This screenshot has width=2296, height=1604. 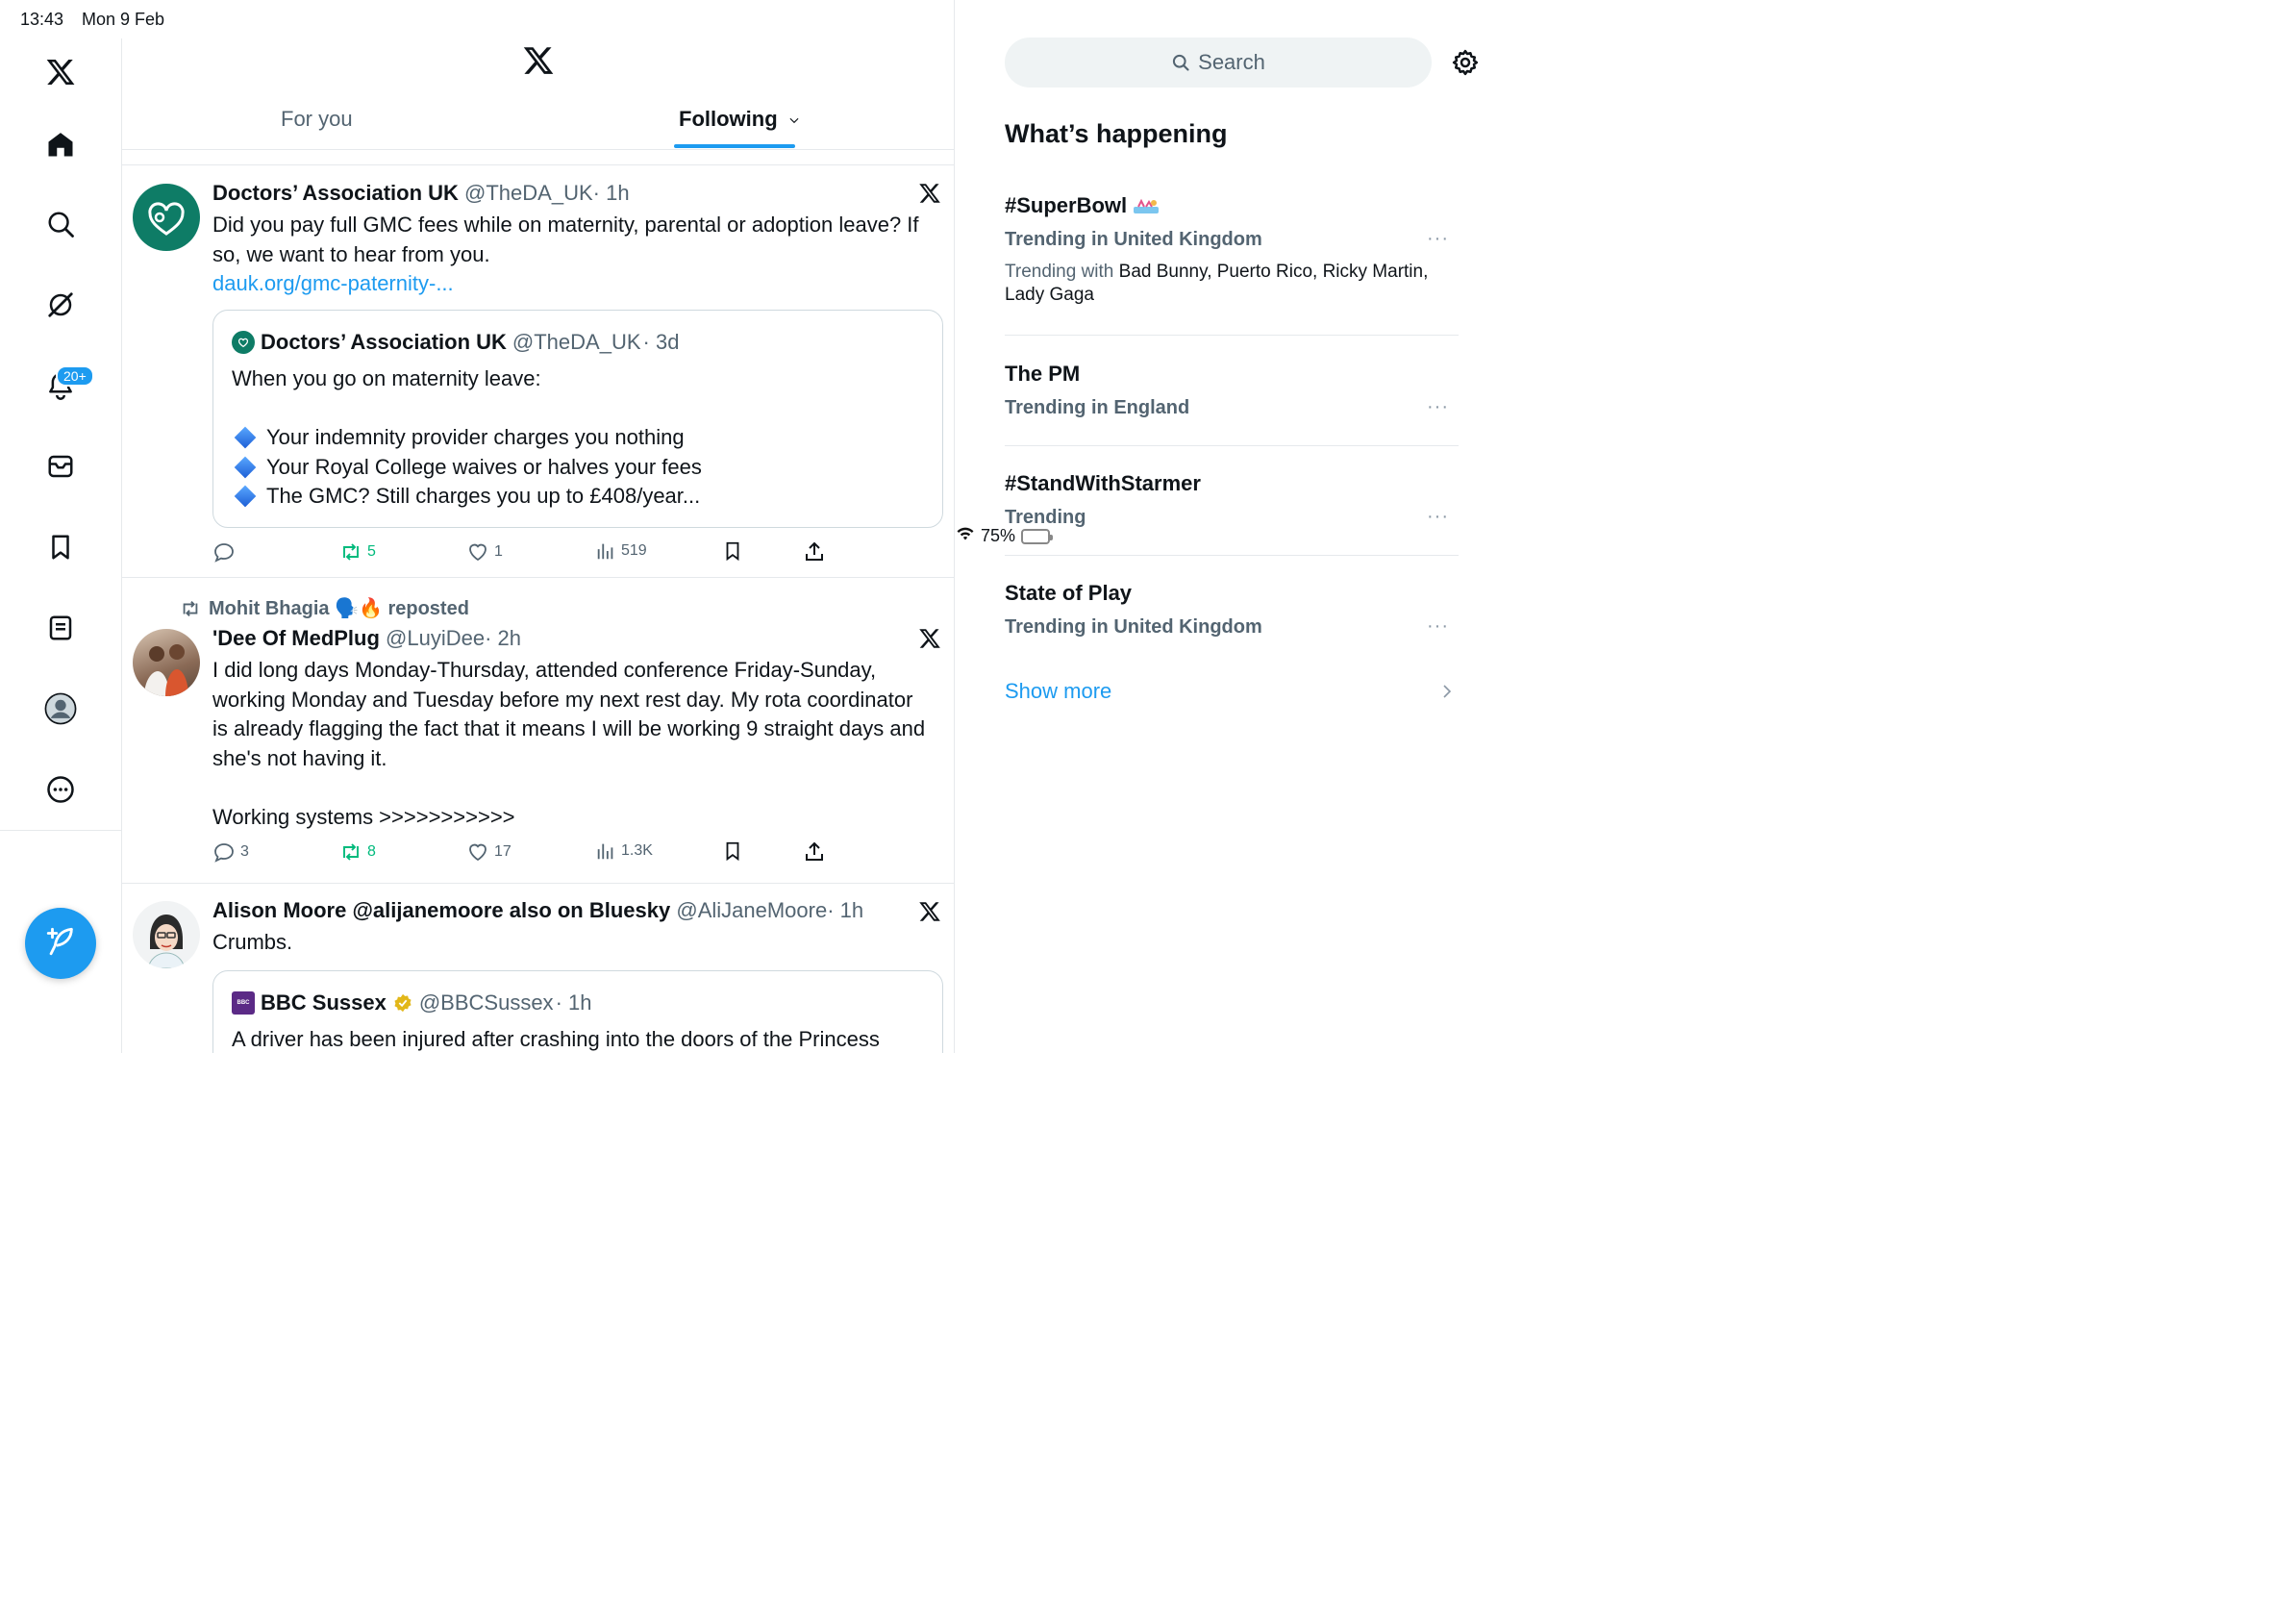 What do you see at coordinates (357, 552) in the screenshot?
I see `repost-button: 5` at bounding box center [357, 552].